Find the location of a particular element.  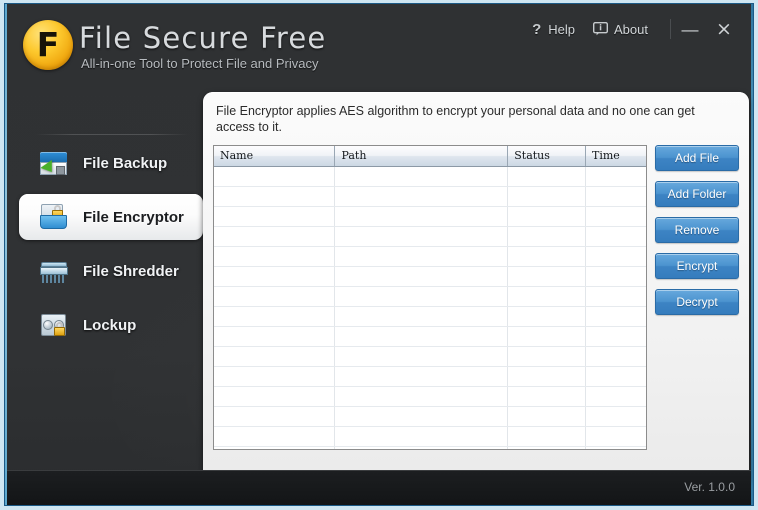

app-logo-letter: F is located at coordinates (48, 44).